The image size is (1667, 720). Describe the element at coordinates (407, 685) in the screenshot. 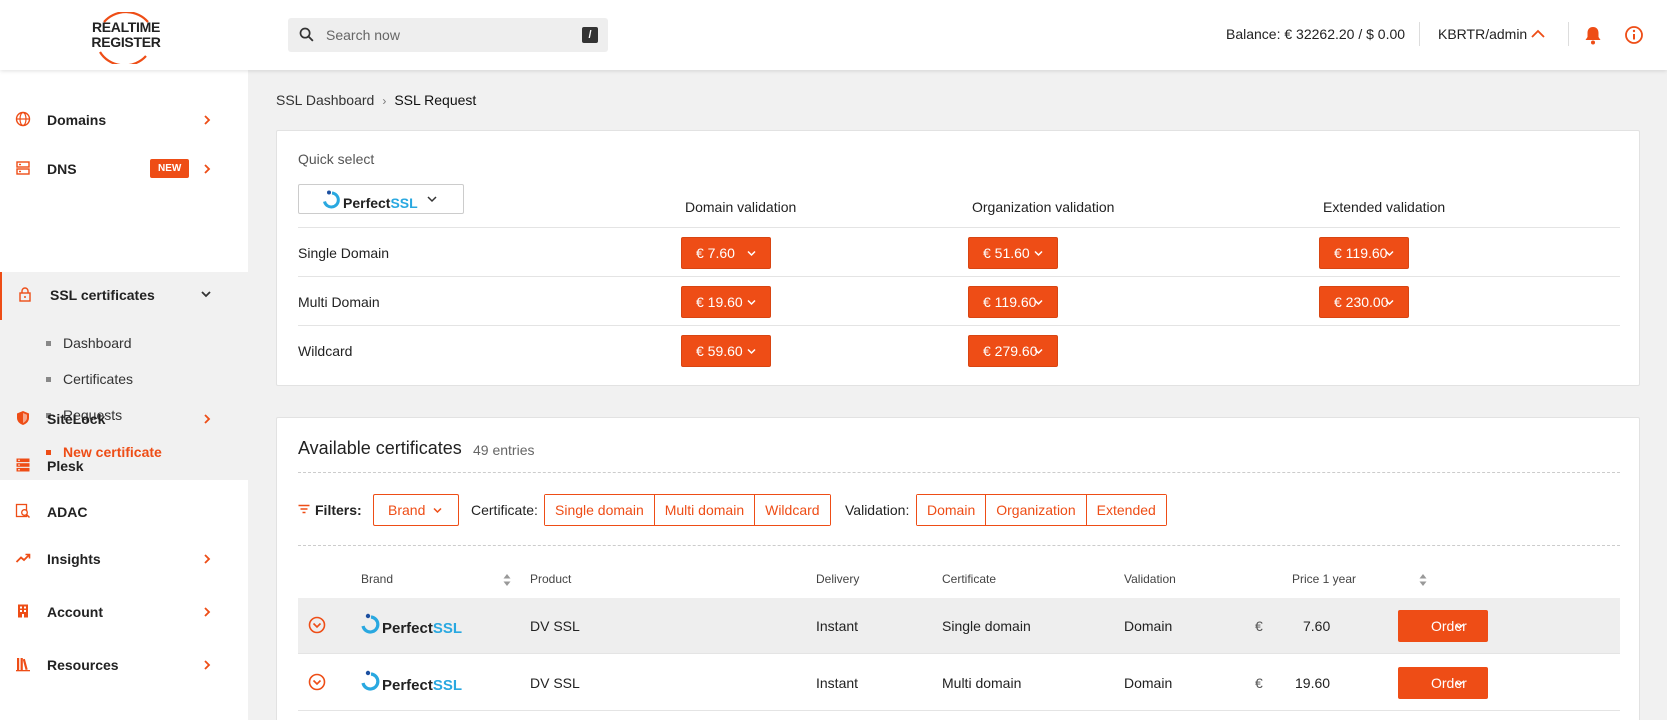

I see `brand-text-perfect: Perfect` at that location.